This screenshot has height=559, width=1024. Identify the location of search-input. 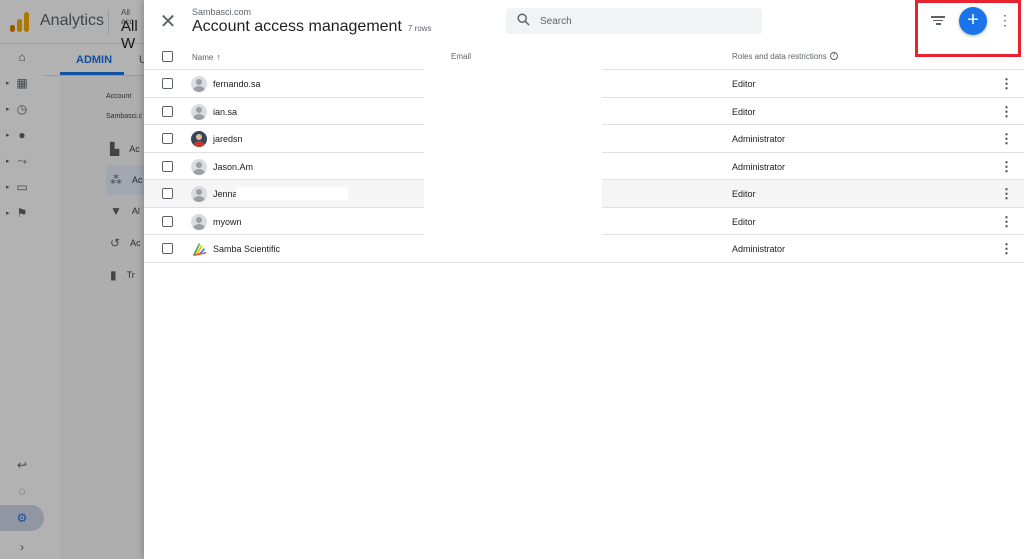
(640, 21).